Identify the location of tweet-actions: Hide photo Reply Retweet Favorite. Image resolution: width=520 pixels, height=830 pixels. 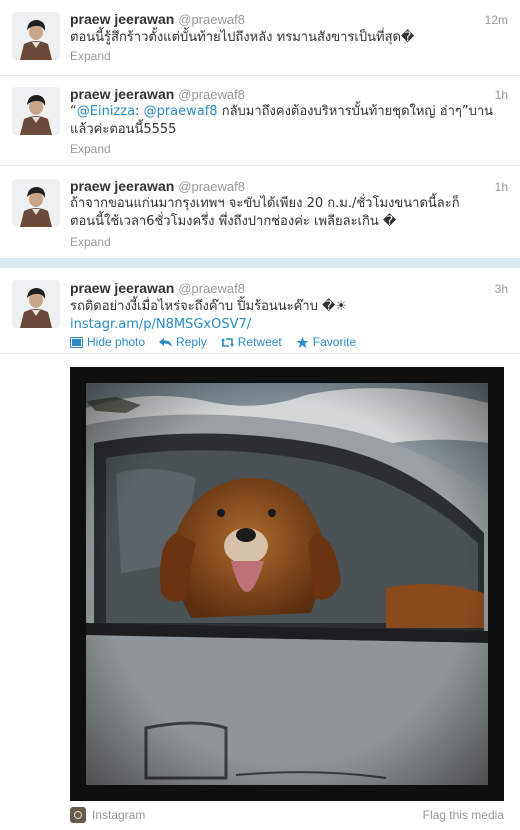
(213, 342).